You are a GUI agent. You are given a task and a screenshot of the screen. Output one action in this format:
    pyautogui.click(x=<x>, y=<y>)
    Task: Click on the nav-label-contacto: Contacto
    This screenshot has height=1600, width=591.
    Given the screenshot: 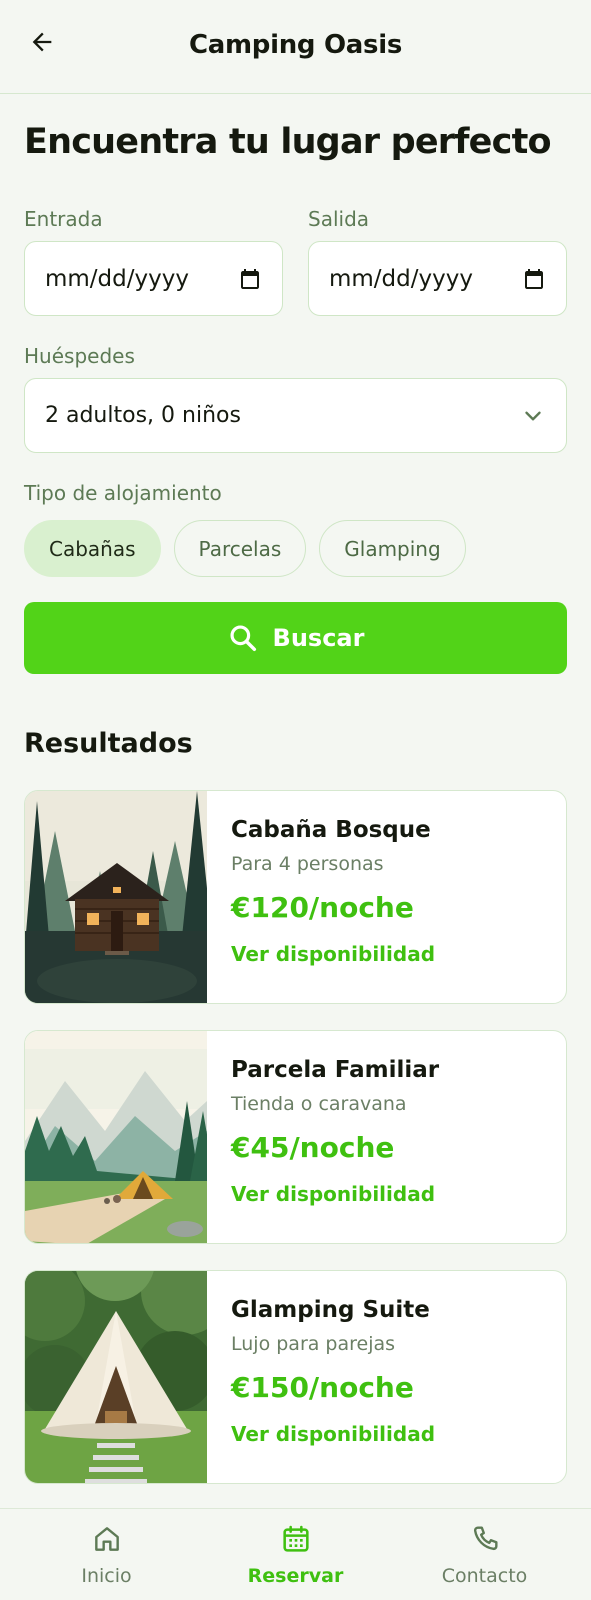 What is the action you would take?
    pyautogui.click(x=484, y=1576)
    